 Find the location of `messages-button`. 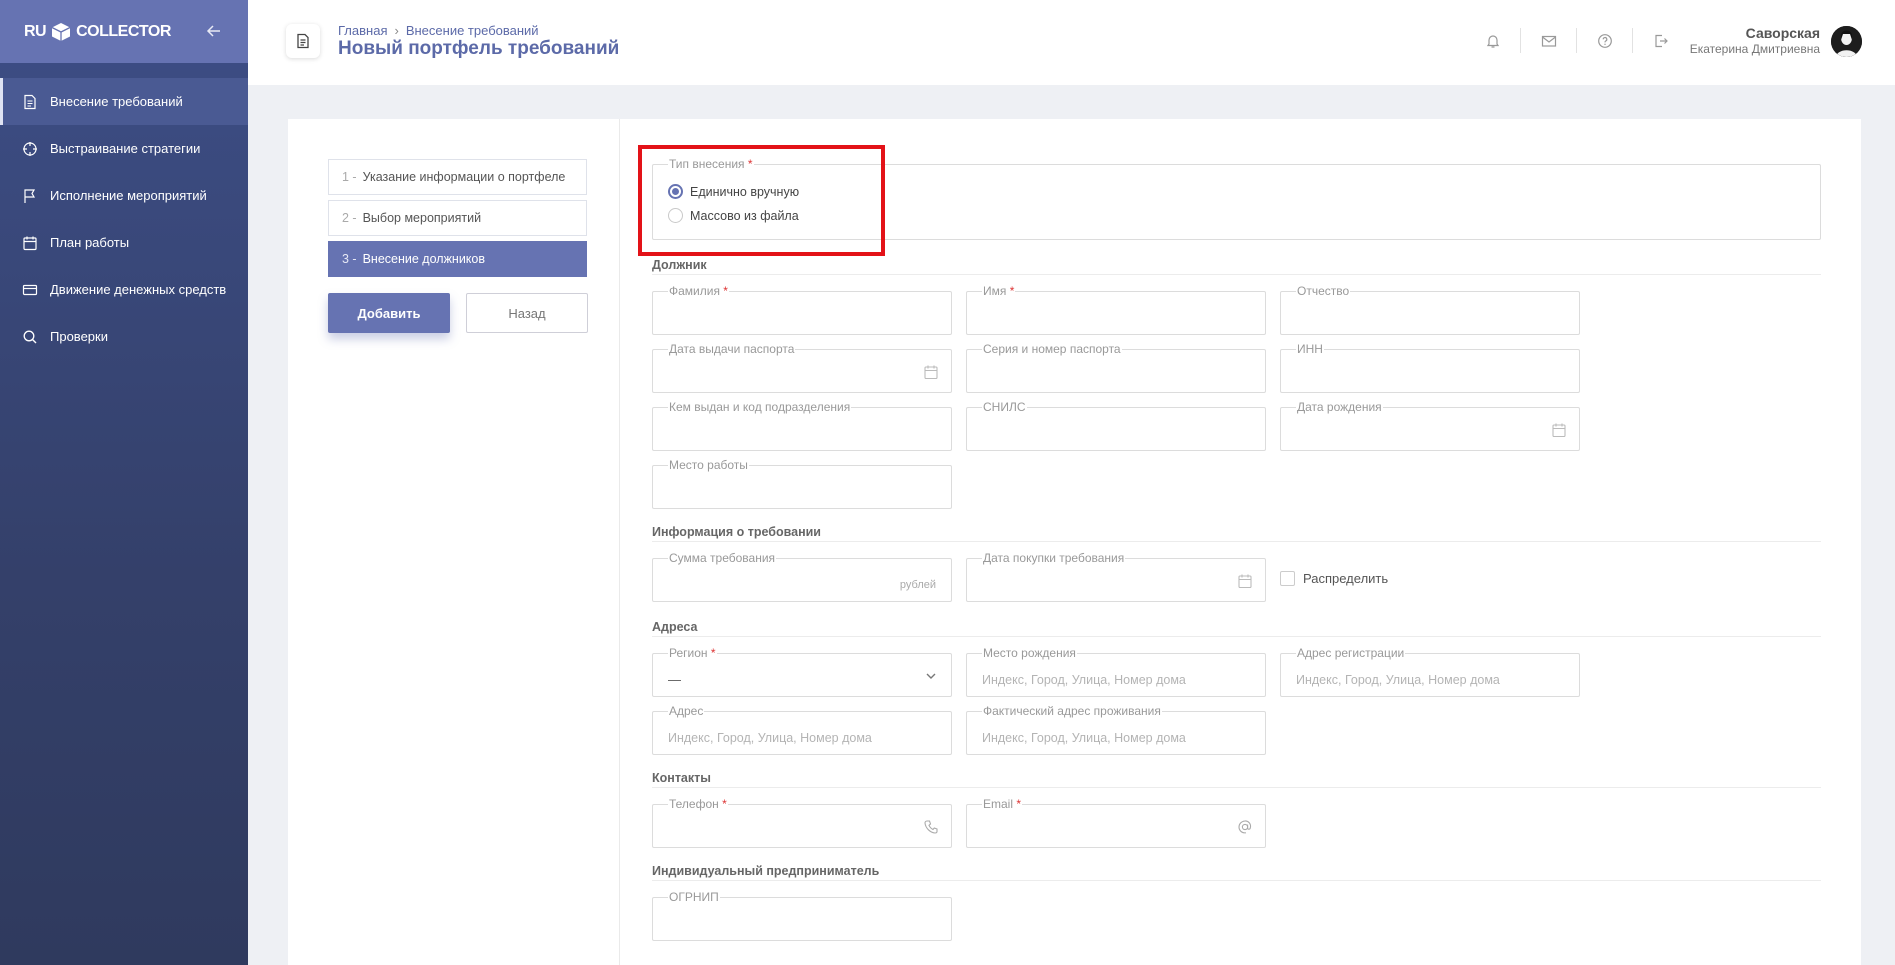

messages-button is located at coordinates (1549, 40).